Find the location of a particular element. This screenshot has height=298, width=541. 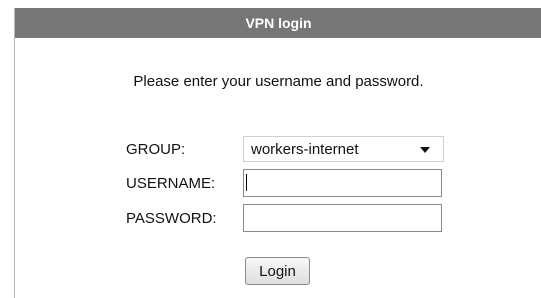

group-select: workers-internet is located at coordinates (343, 149).